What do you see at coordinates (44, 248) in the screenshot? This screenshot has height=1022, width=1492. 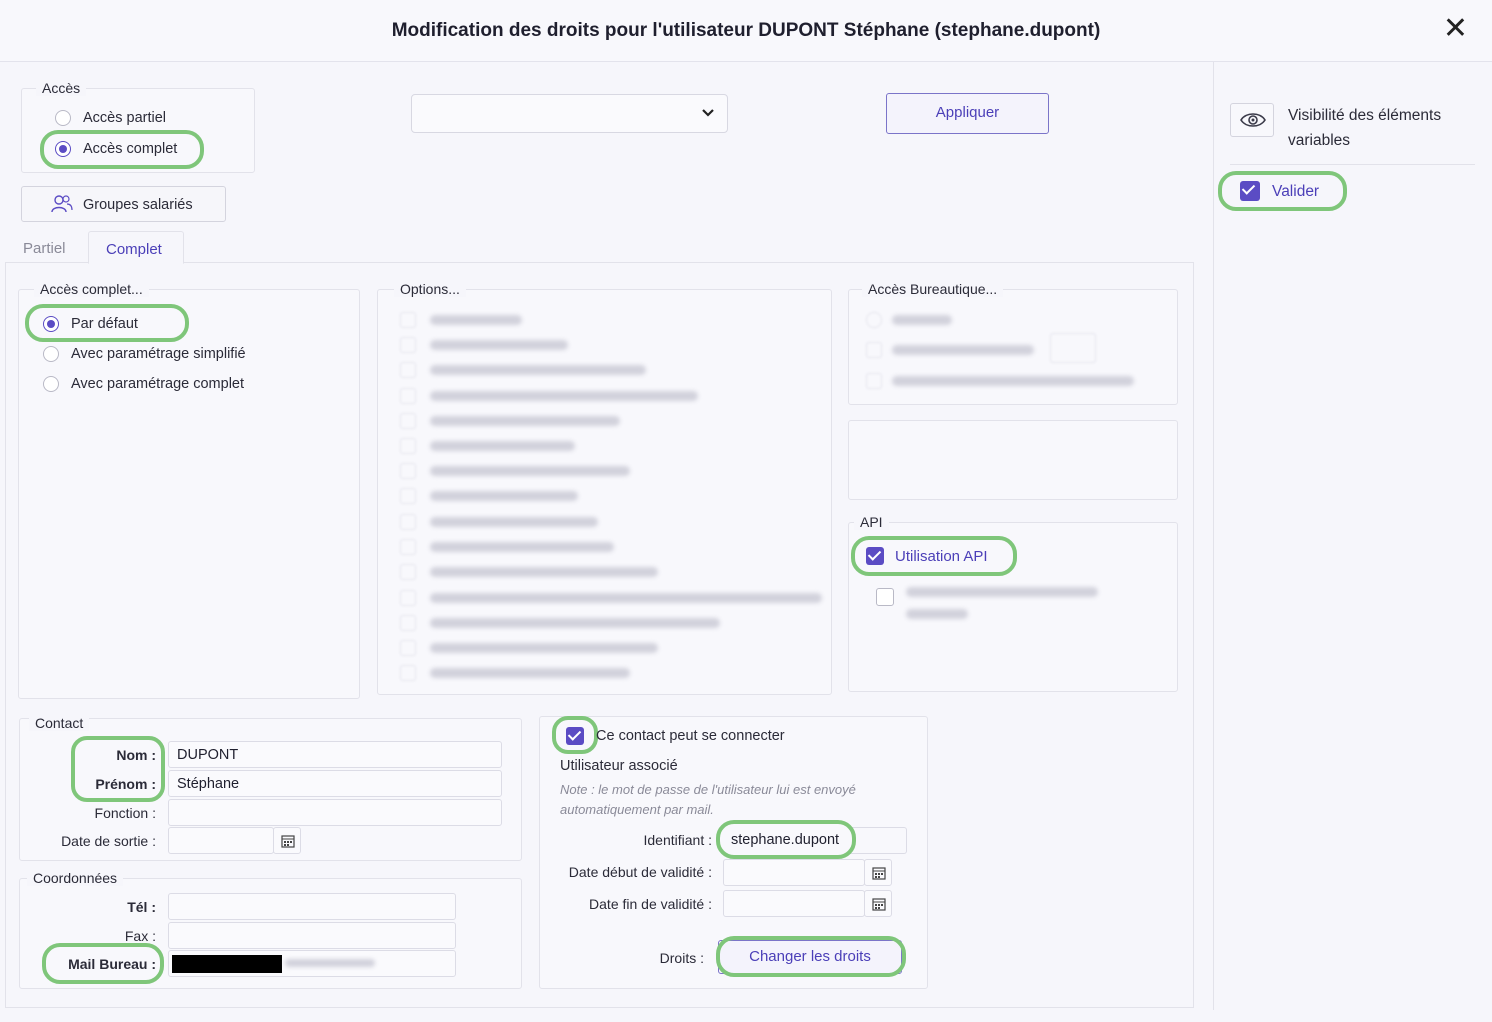 I see `tab-partial: Partiel` at bounding box center [44, 248].